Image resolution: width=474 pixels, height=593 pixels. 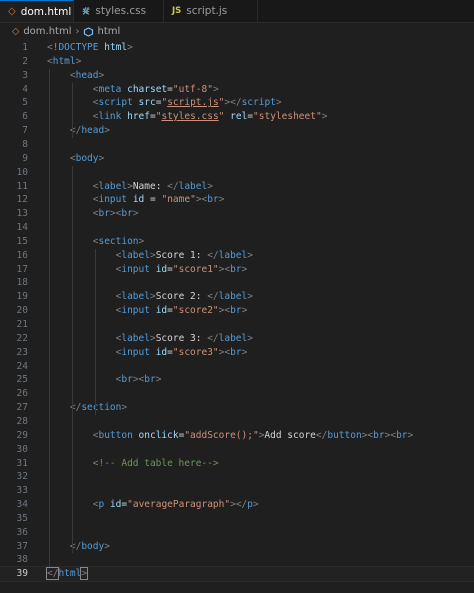 I want to click on code-text: </body>, so click(x=89, y=546).